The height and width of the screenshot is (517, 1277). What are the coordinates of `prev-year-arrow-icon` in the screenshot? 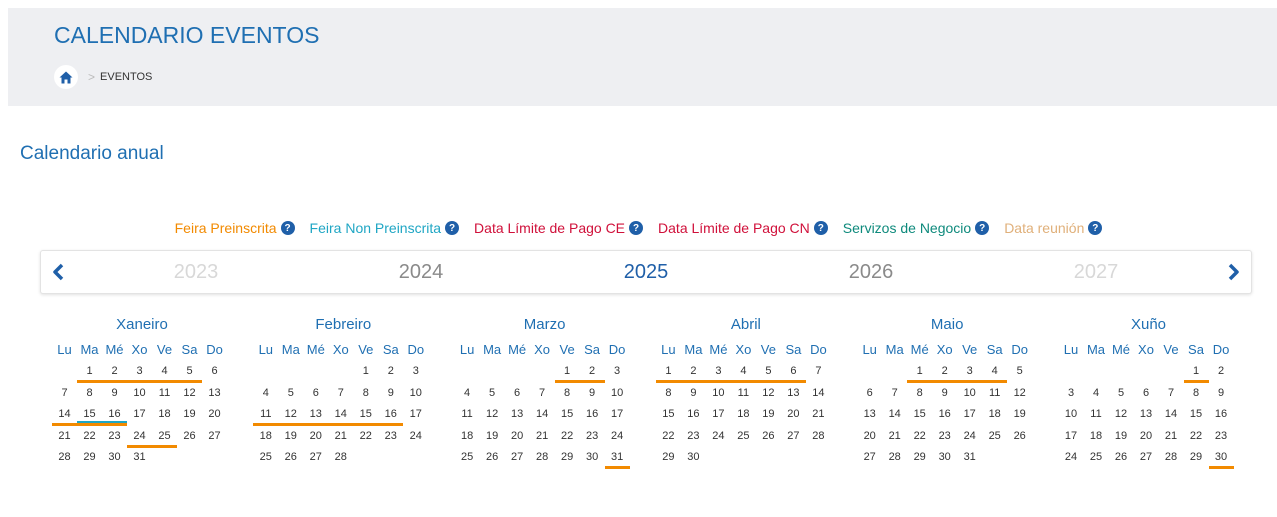 It's located at (59, 272).